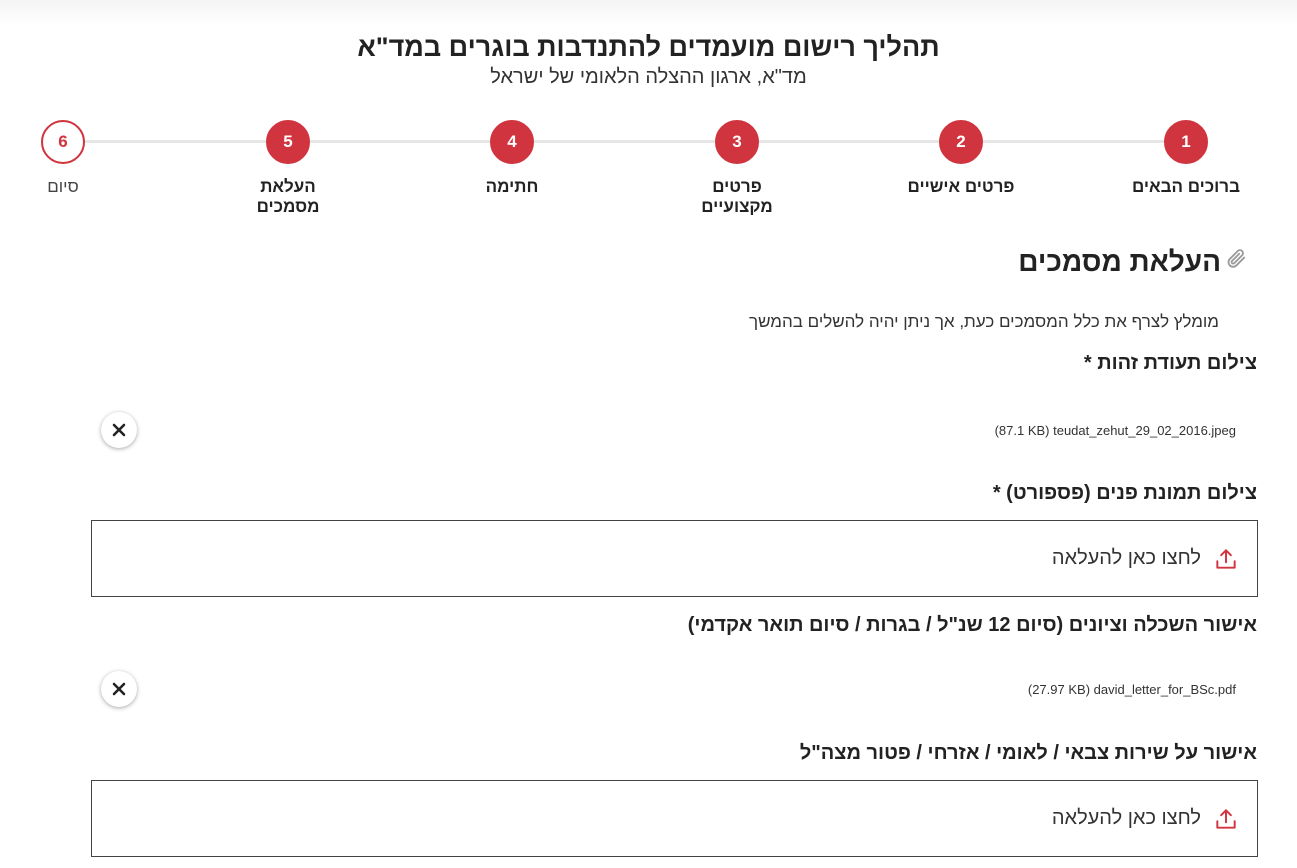 This screenshot has height=868, width=1297. What do you see at coordinates (961, 142) in the screenshot?
I see `step-2-number: 2` at bounding box center [961, 142].